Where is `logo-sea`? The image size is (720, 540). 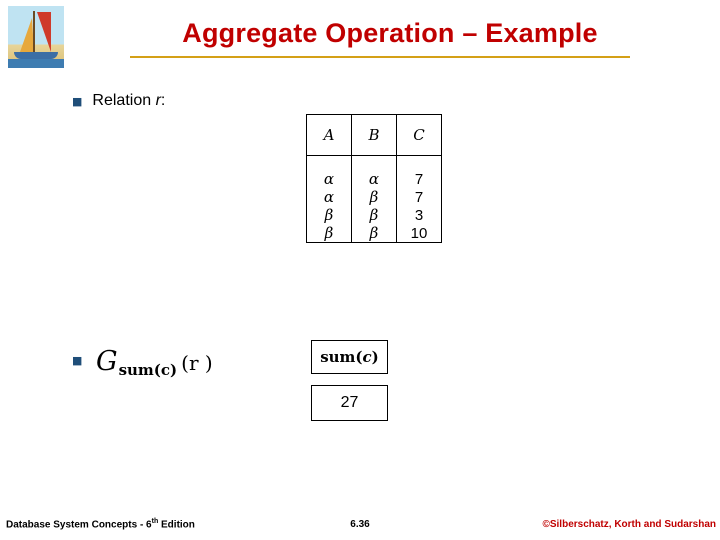 logo-sea is located at coordinates (36, 63).